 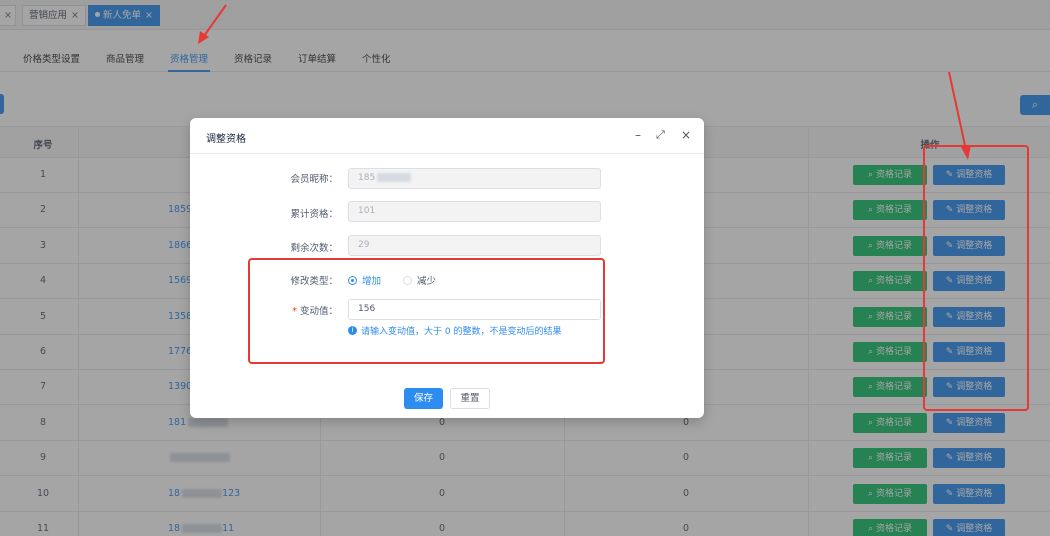 I want to click on annotation-box-buttons, so click(x=976, y=278).